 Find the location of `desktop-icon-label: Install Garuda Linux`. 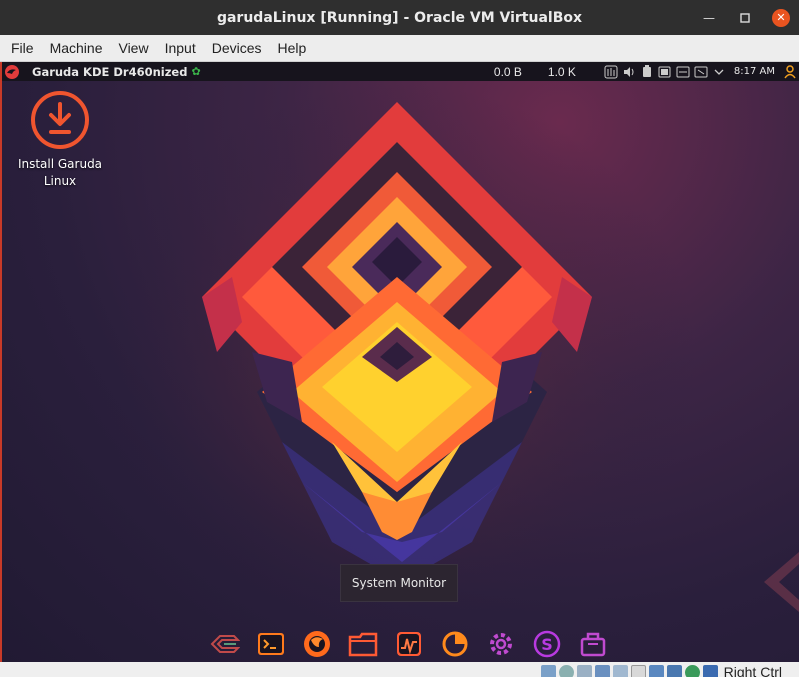

desktop-icon-label: Install Garuda Linux is located at coordinates (60, 172).